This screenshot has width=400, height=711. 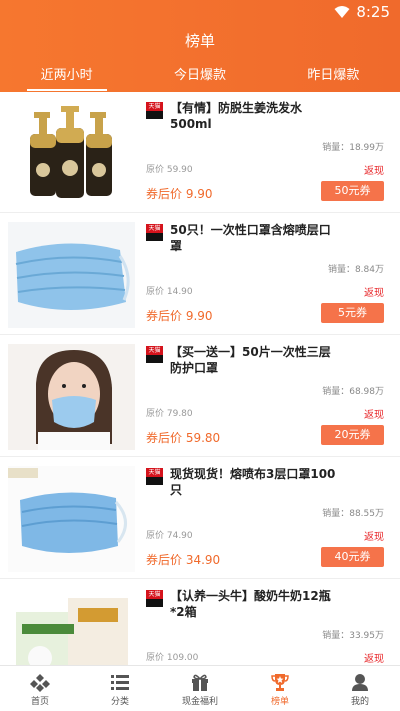 I want to click on status-bar: 8:25, so click(x=362, y=12).